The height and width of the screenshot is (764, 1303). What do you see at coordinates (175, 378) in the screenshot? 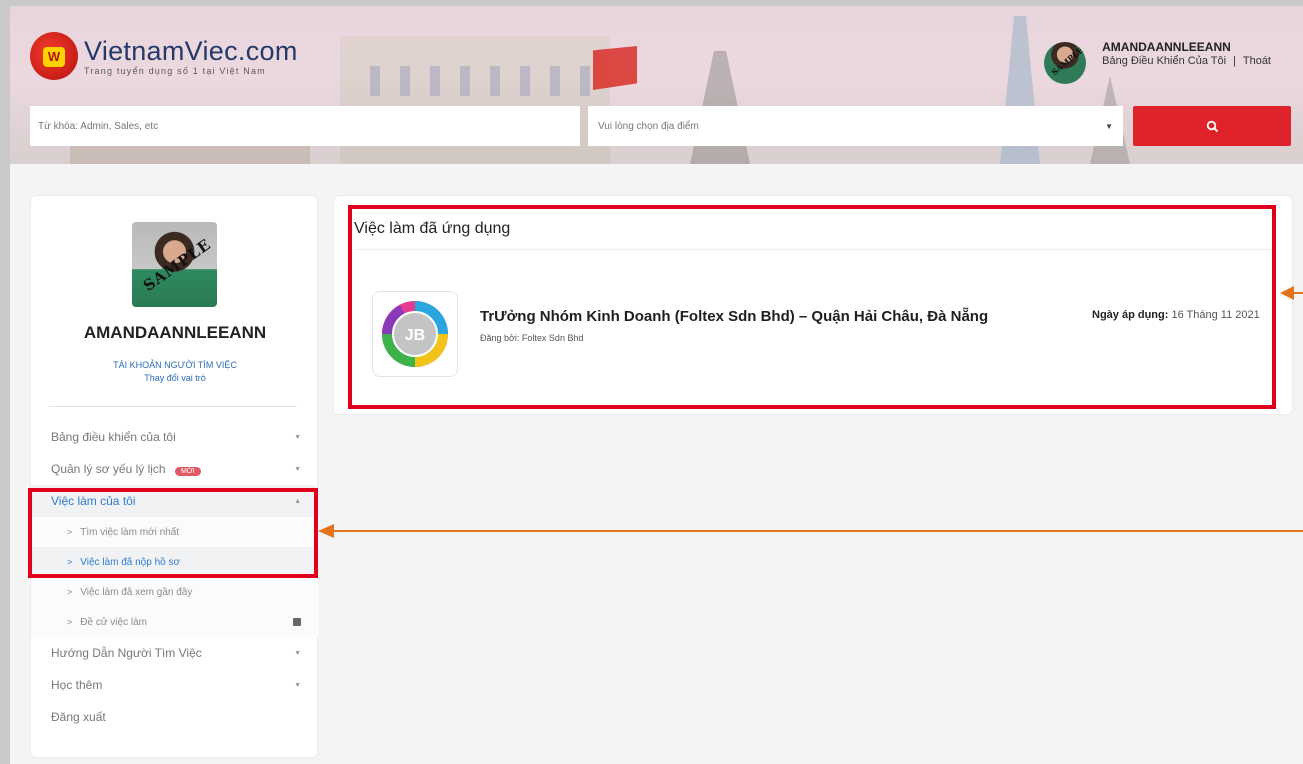
I see `switch-role-link: Thay đổi vai trò` at bounding box center [175, 378].